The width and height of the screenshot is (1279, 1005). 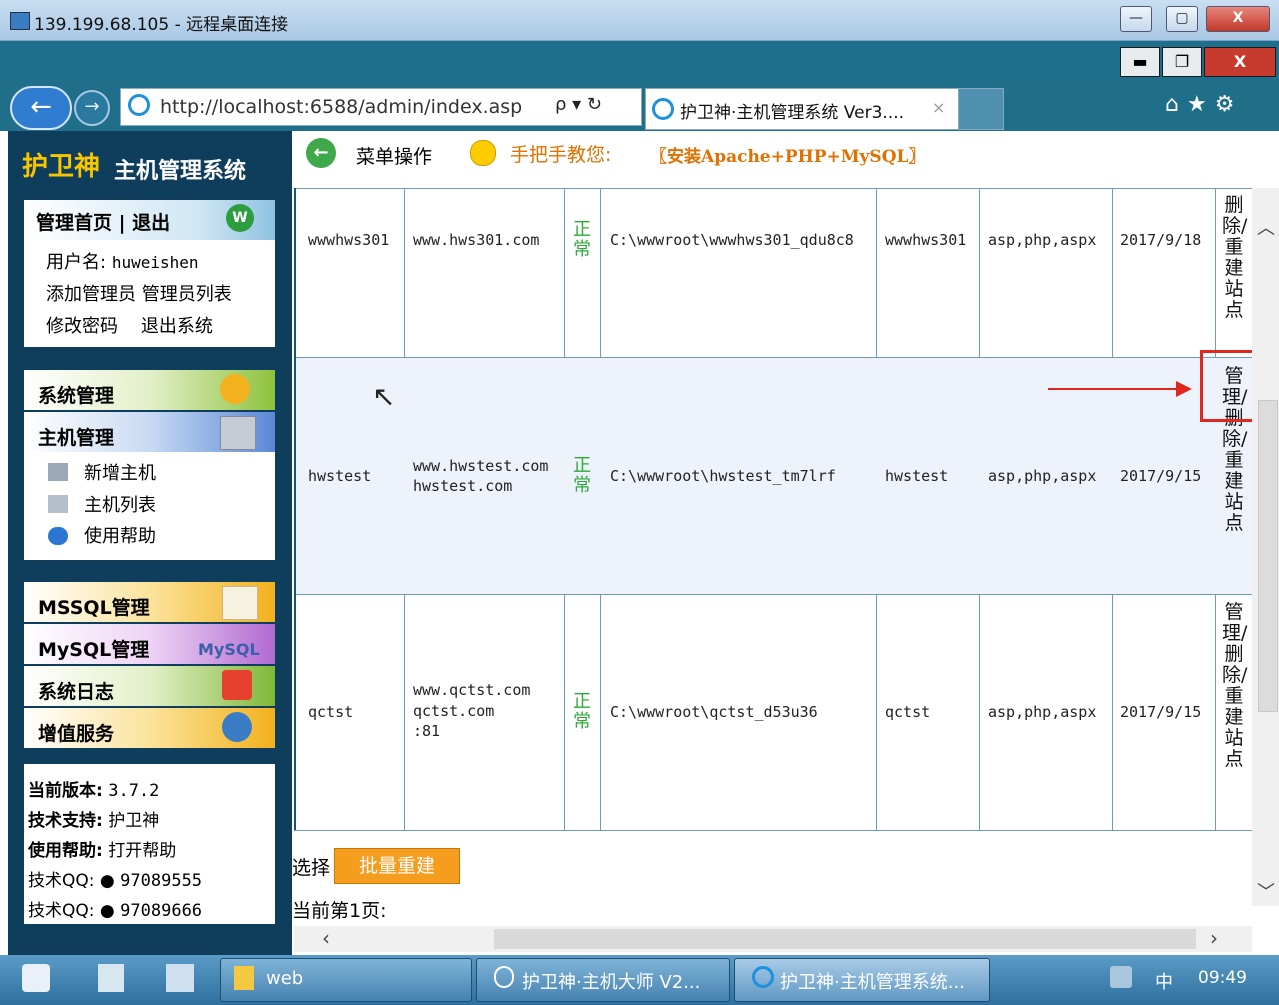 What do you see at coordinates (238, 433) in the screenshot?
I see `server-icon` at bounding box center [238, 433].